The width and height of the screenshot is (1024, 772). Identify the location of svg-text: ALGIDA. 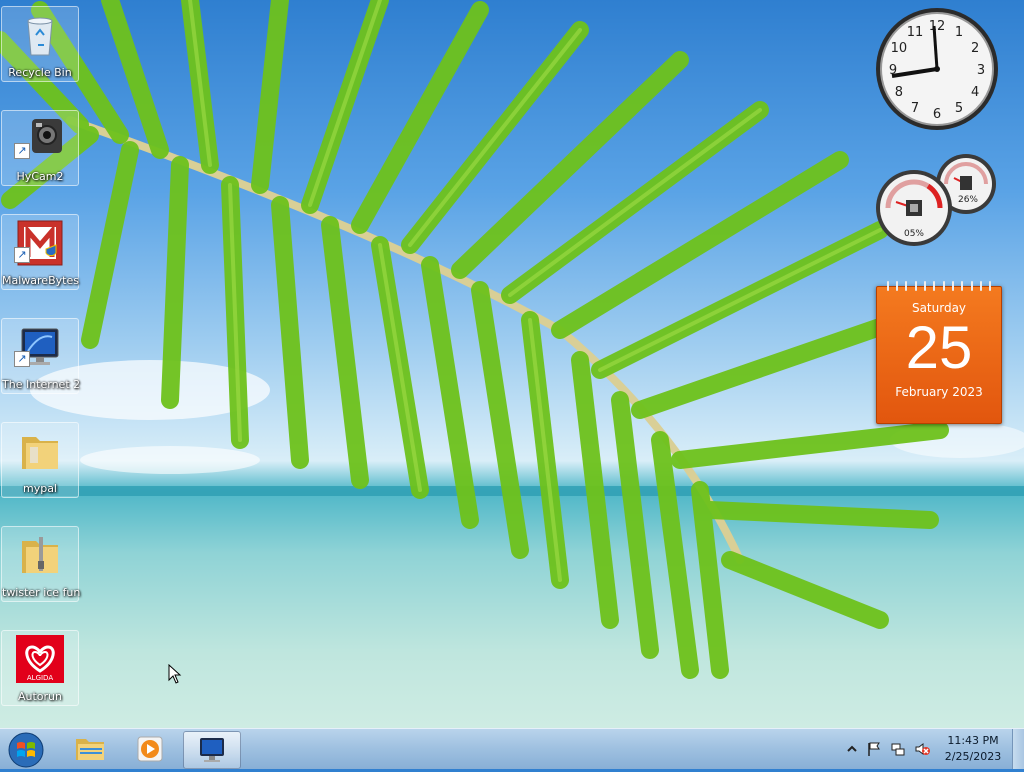
(40, 678).